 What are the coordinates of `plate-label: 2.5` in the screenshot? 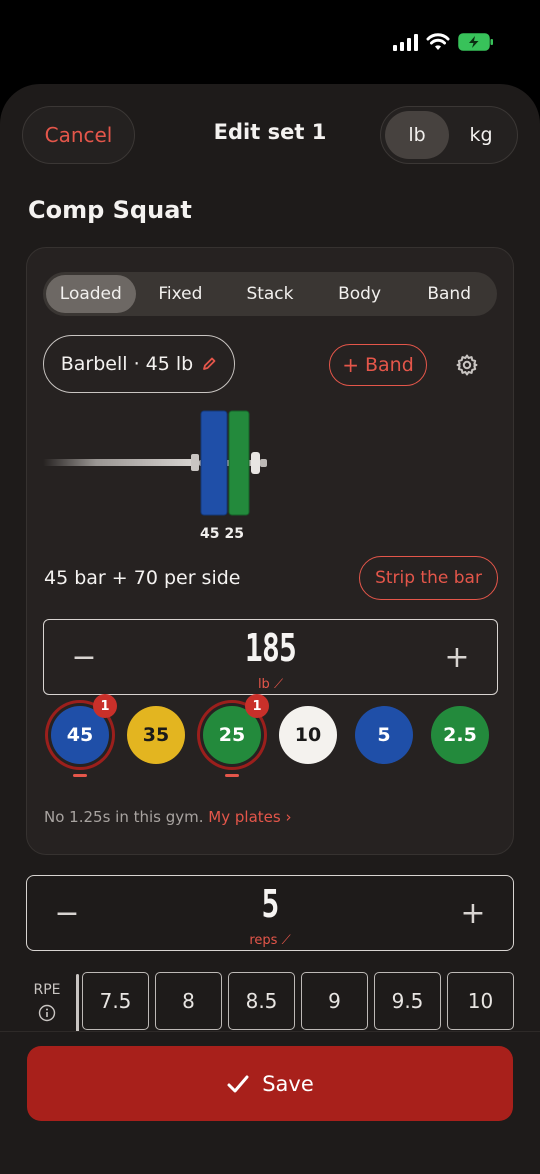 It's located at (460, 735).